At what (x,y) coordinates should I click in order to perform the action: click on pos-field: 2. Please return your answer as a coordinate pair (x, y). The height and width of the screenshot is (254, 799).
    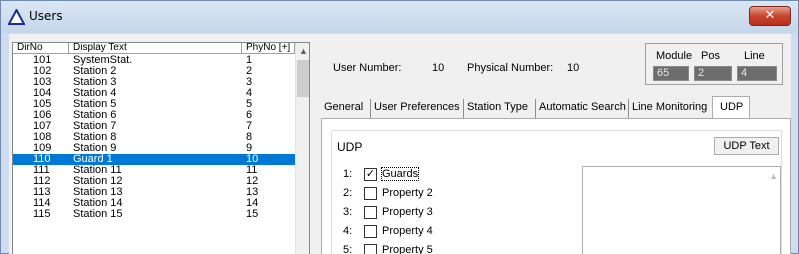
    Looking at the image, I should click on (713, 73).